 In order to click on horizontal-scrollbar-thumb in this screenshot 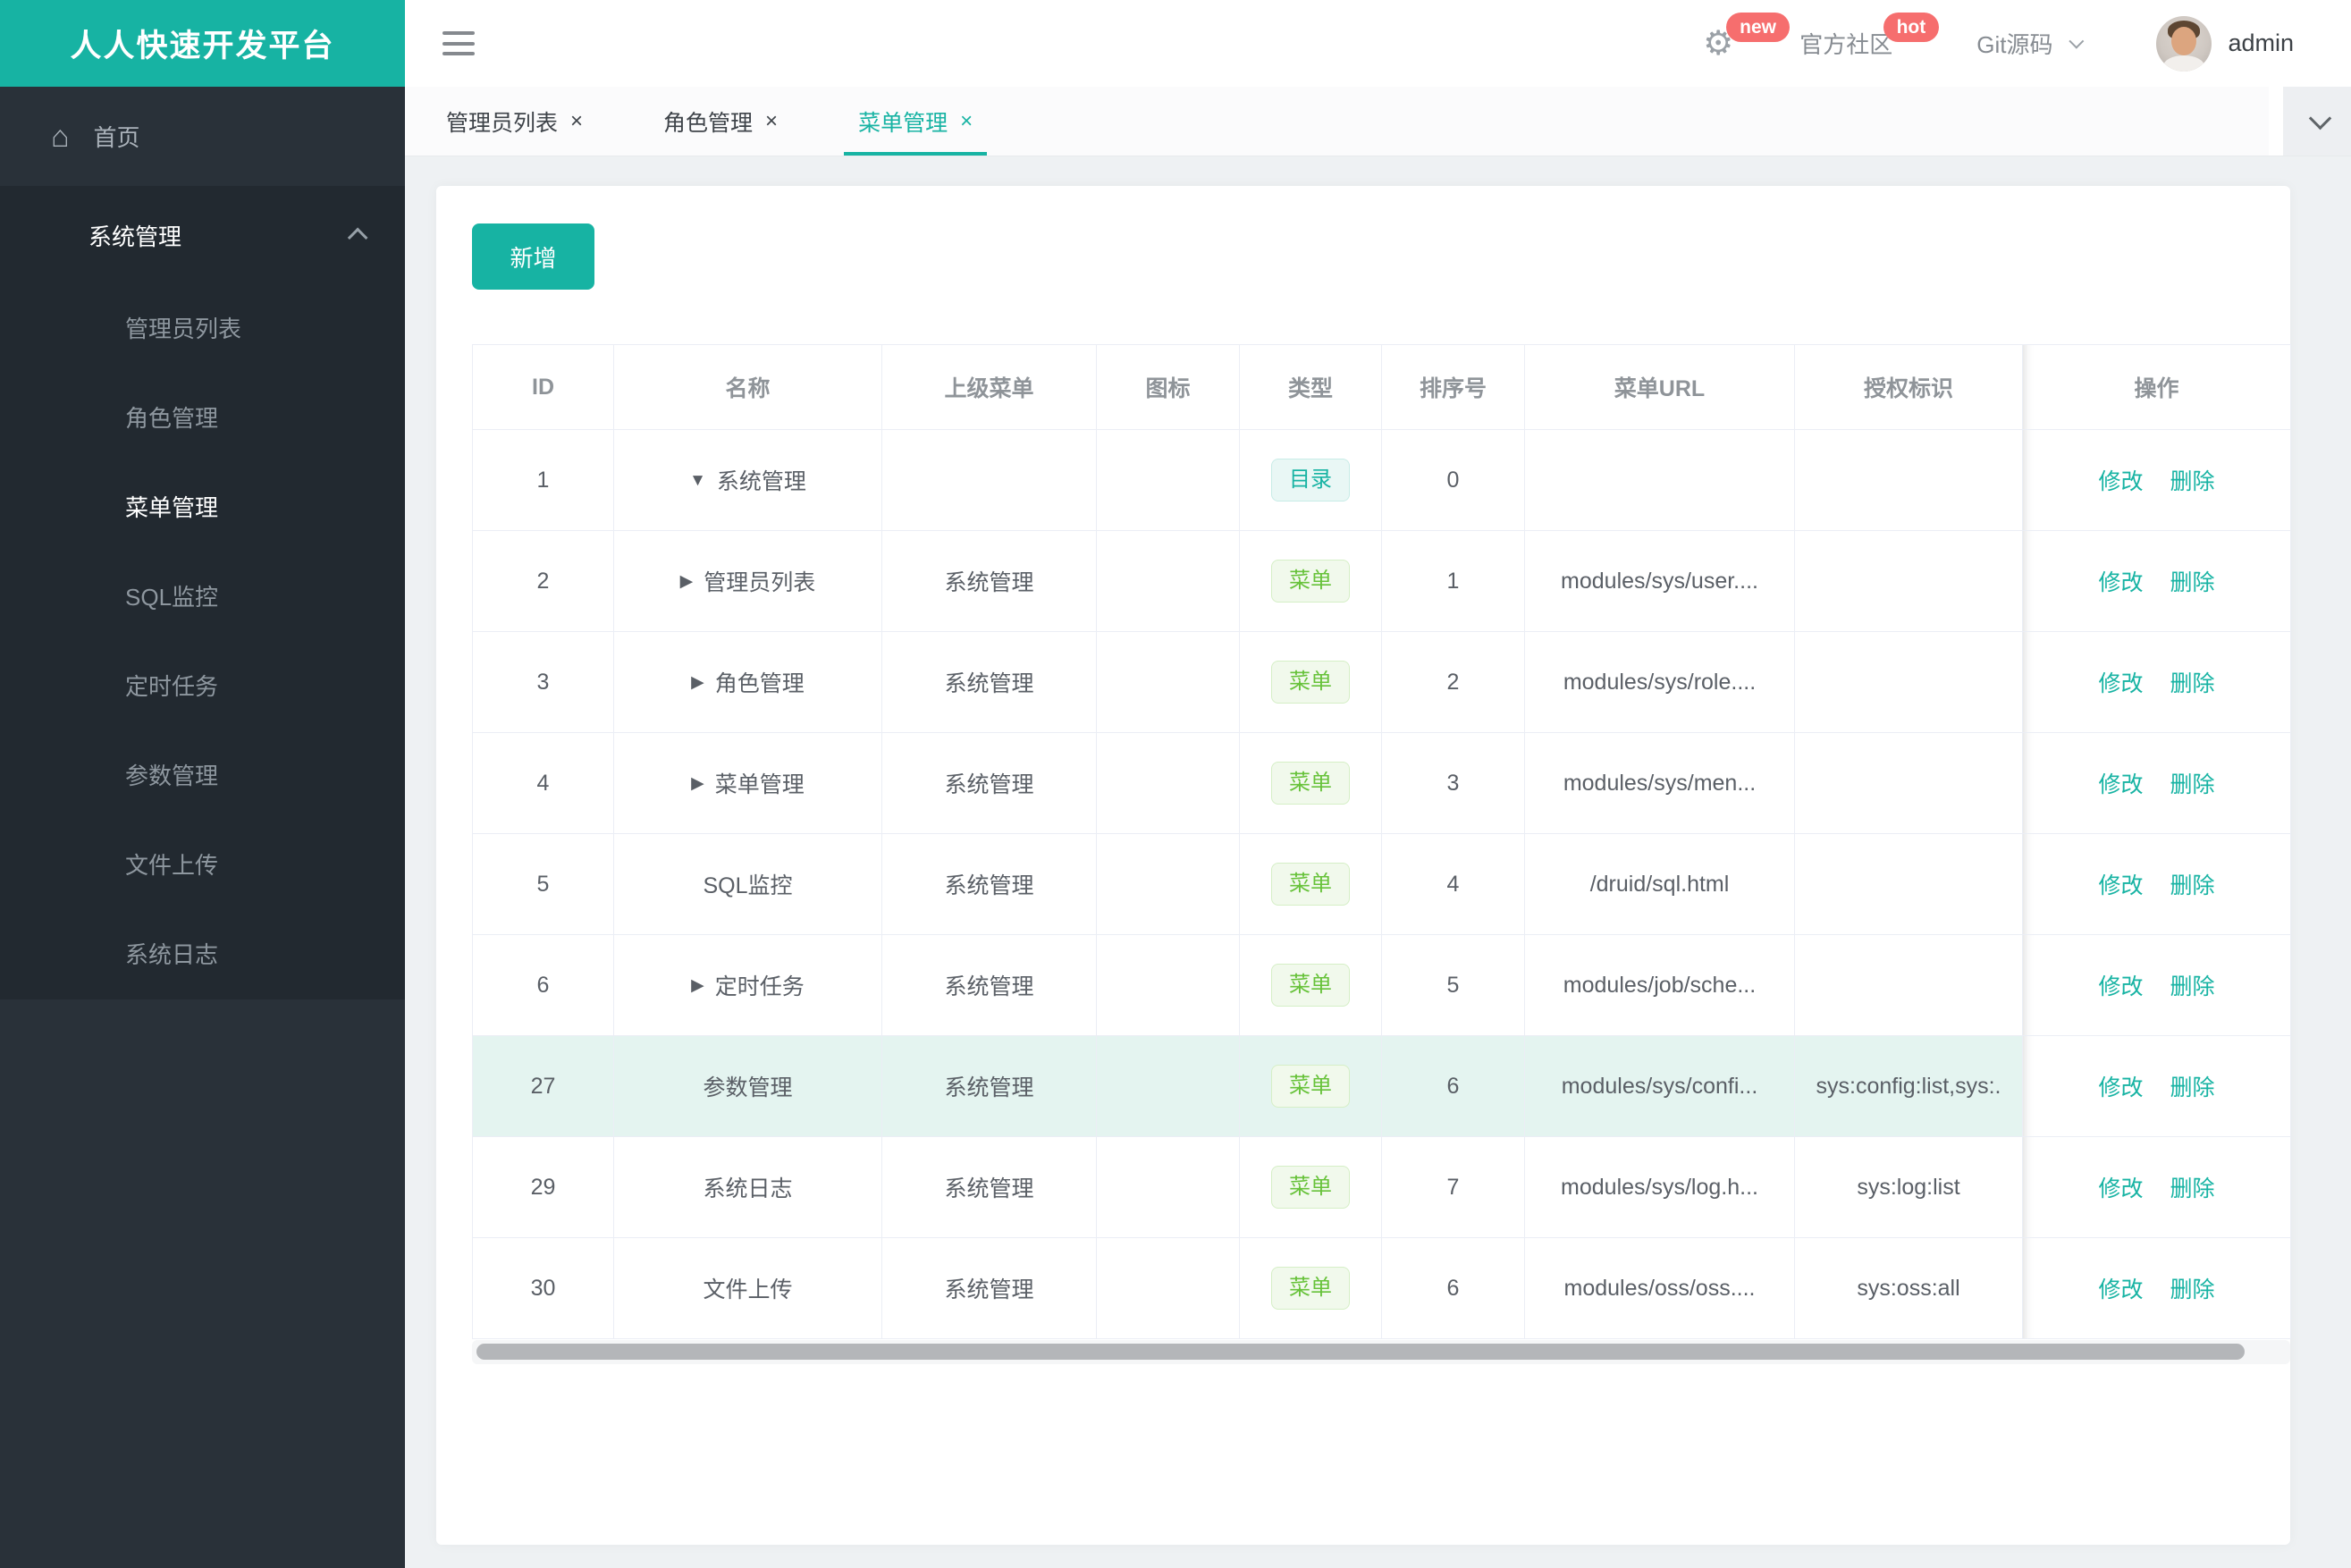, I will do `click(1360, 1352)`.